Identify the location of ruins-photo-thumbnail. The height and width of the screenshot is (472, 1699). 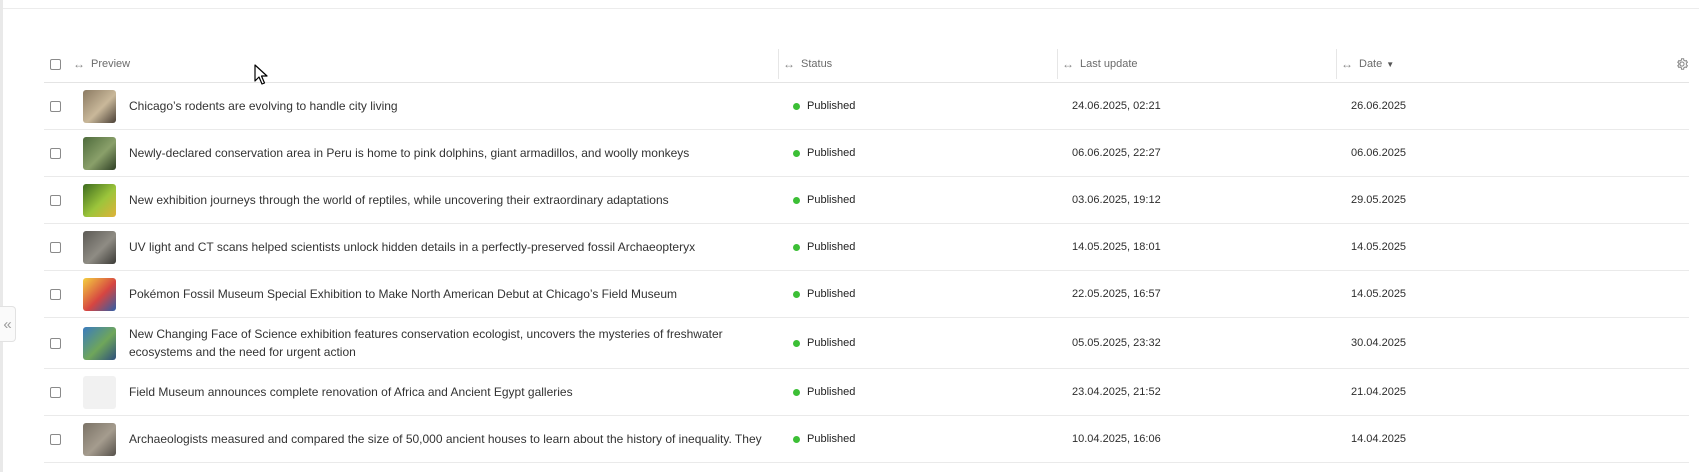
(99, 439).